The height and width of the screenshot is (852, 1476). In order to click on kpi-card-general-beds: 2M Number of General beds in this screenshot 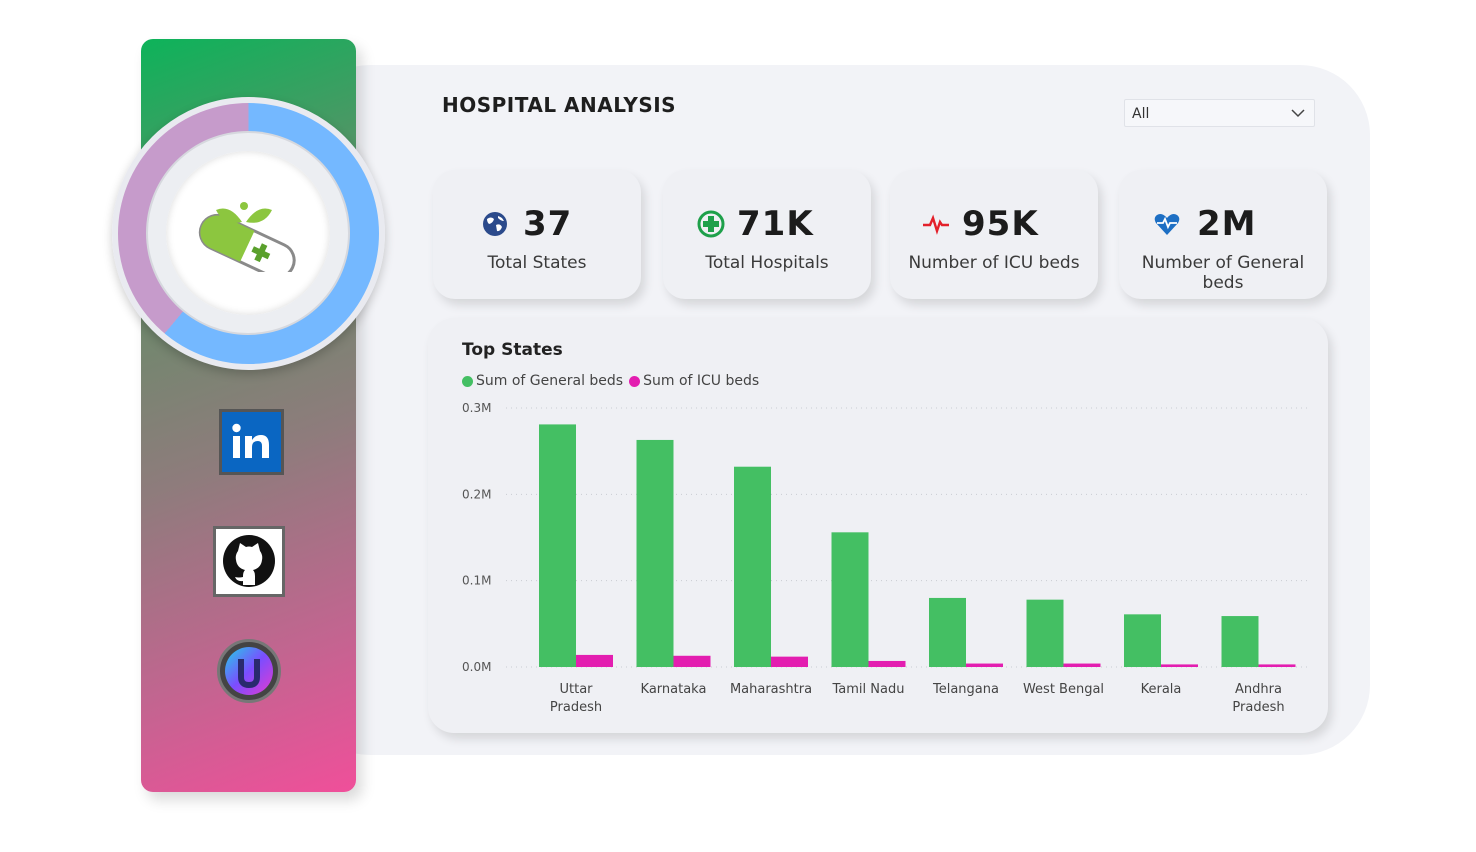, I will do `click(1223, 234)`.